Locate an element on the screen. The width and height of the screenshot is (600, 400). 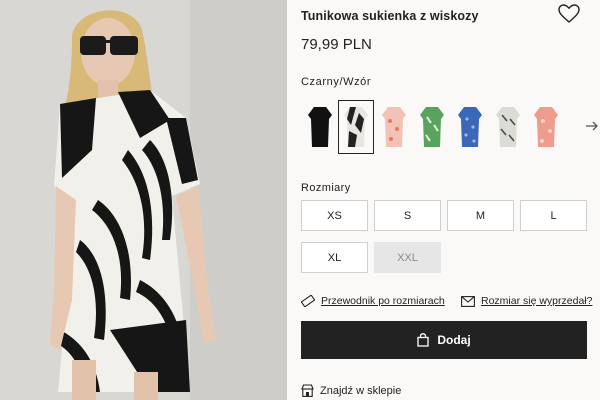
size-guide-link: Przewodnik po rozmiarach is located at coordinates (373, 301).